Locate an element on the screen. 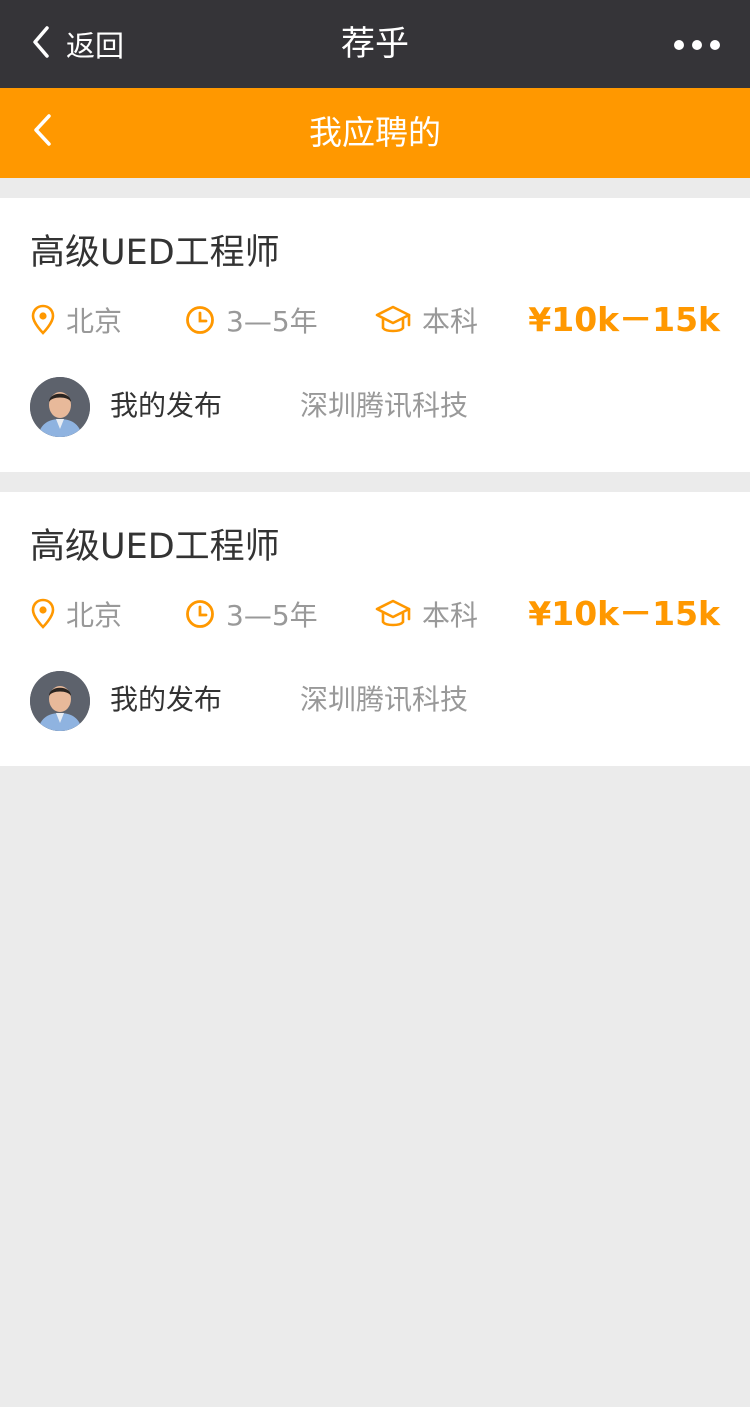 The image size is (750, 1407). more-options-button is located at coordinates (697, 45).